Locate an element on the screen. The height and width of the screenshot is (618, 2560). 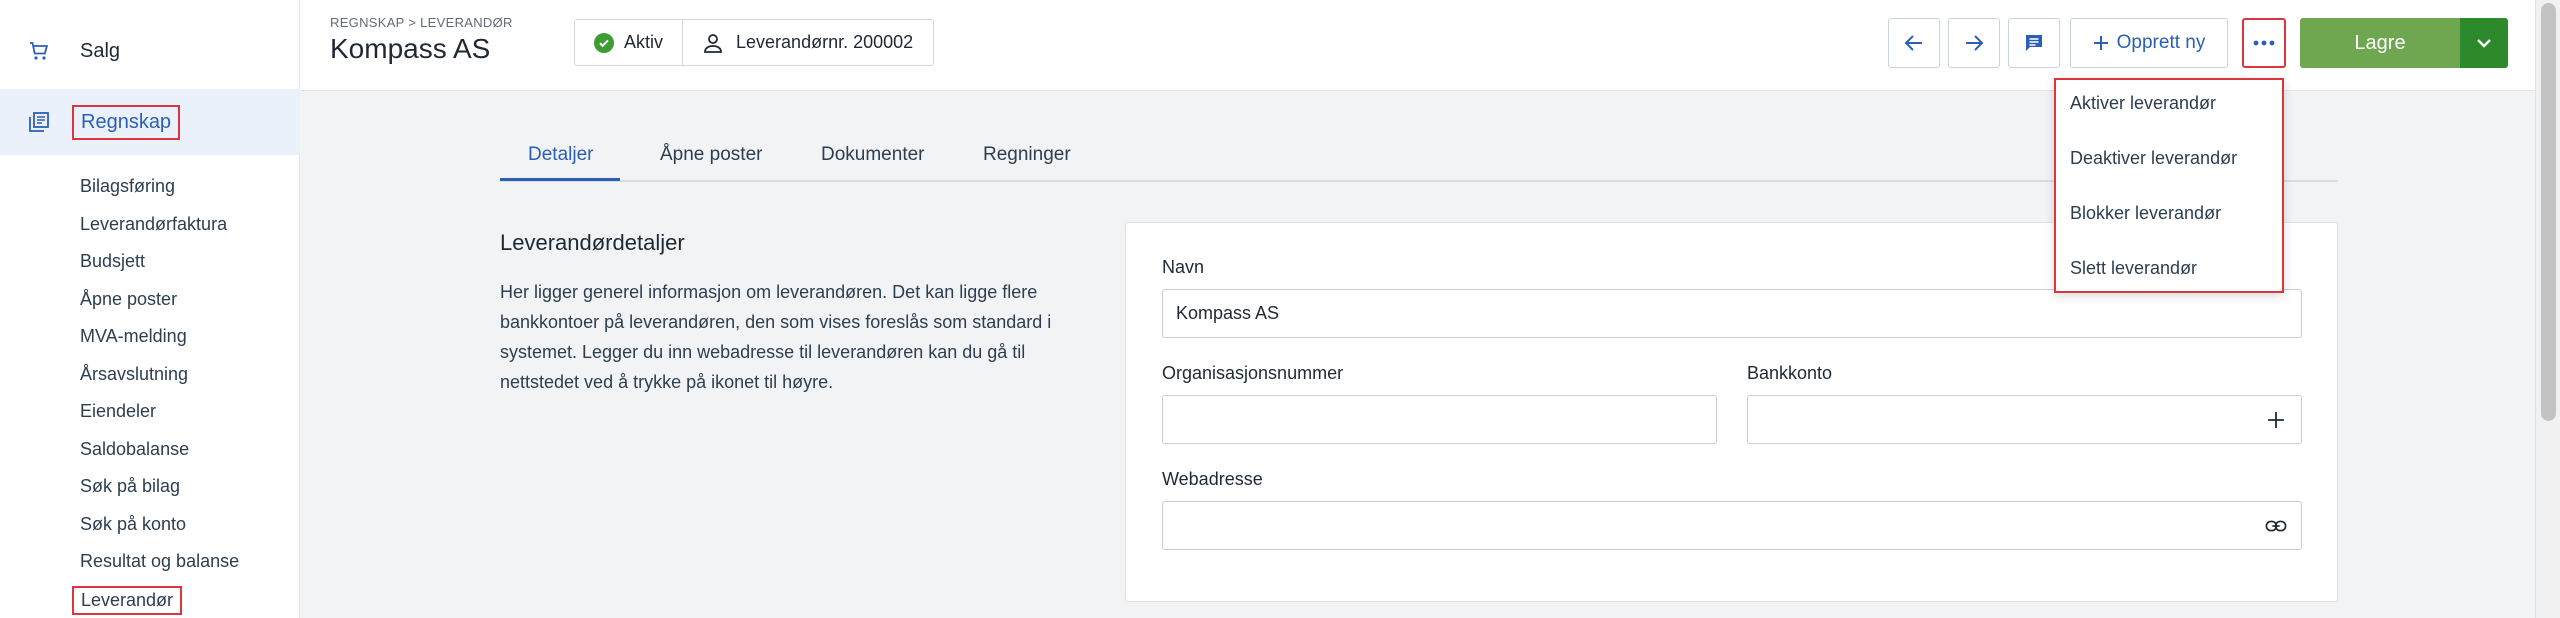
supplier-number-text: Leverandørnr. 200002 is located at coordinates (825, 42).